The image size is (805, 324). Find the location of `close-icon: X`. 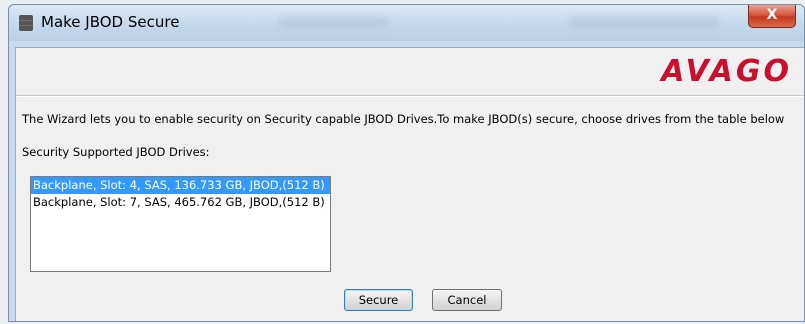

close-icon: X is located at coordinates (772, 15).